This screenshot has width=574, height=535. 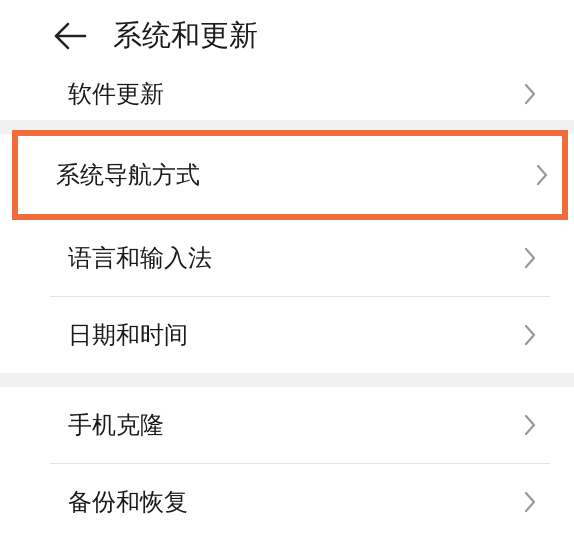 I want to click on back-icon, so click(x=70, y=36).